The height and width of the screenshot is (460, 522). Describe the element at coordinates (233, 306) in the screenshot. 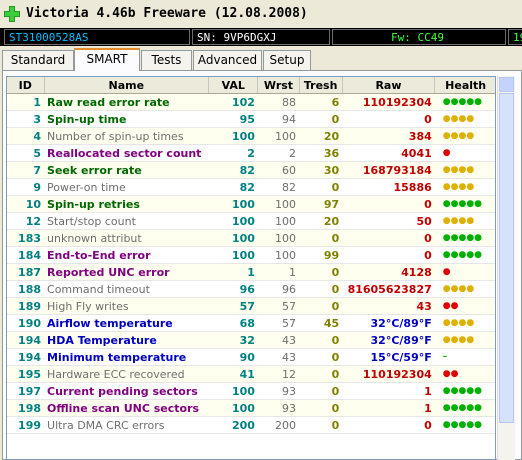

I see `row-val: 57` at that location.